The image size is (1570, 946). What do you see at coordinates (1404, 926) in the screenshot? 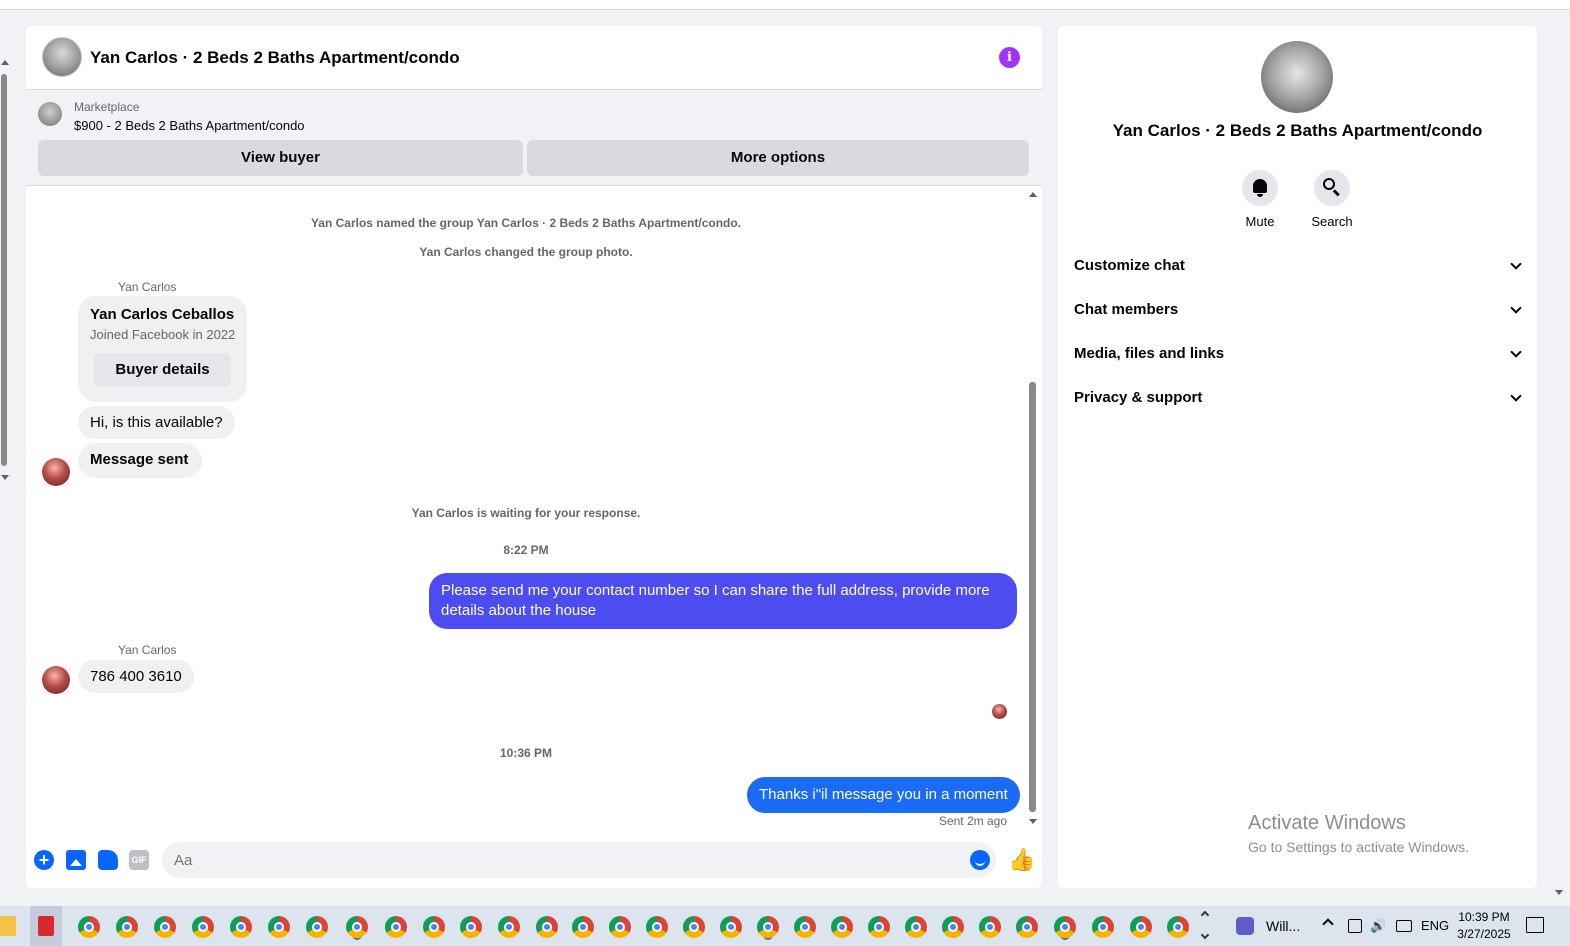
I see `network-icon` at bounding box center [1404, 926].